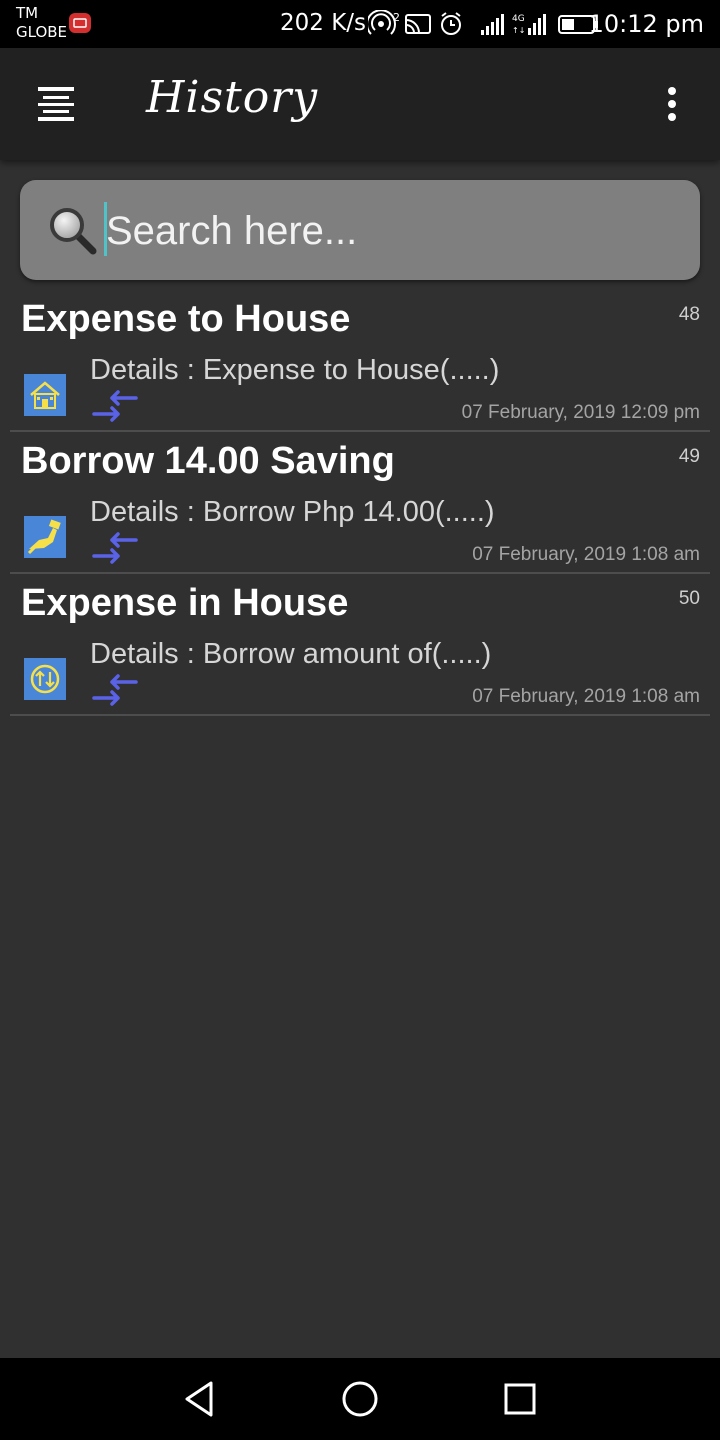 The height and width of the screenshot is (1440, 720). I want to click on alarm-icon, so click(451, 23).